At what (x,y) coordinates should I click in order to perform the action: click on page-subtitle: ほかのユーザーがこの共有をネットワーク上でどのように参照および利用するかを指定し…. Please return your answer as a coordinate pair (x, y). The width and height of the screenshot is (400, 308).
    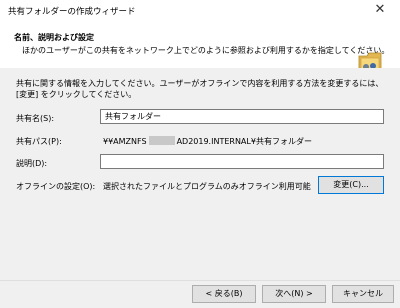
    Looking at the image, I should click on (206, 50).